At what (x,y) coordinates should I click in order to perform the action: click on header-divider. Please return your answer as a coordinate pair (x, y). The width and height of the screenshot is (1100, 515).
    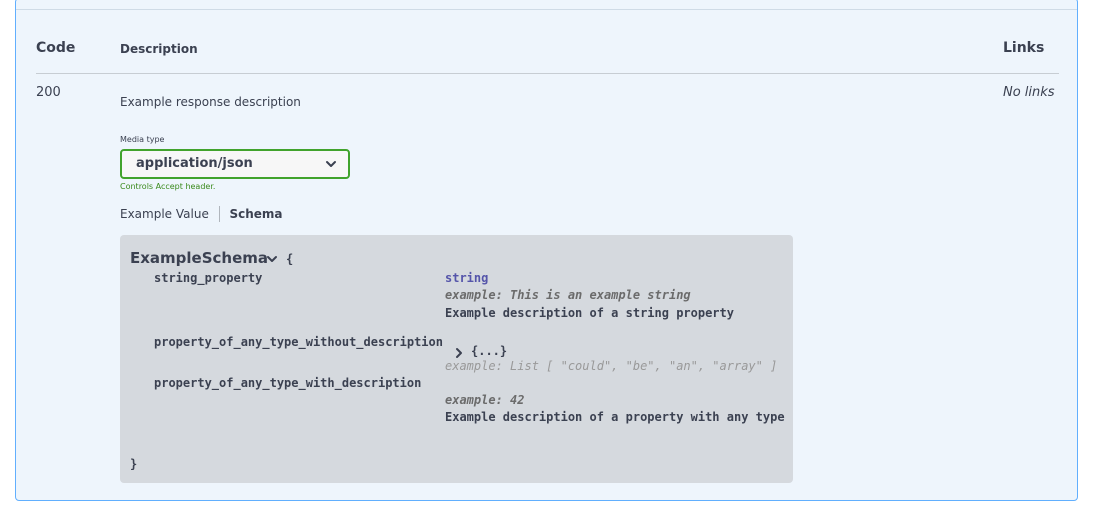
    Looking at the image, I should click on (547, 73).